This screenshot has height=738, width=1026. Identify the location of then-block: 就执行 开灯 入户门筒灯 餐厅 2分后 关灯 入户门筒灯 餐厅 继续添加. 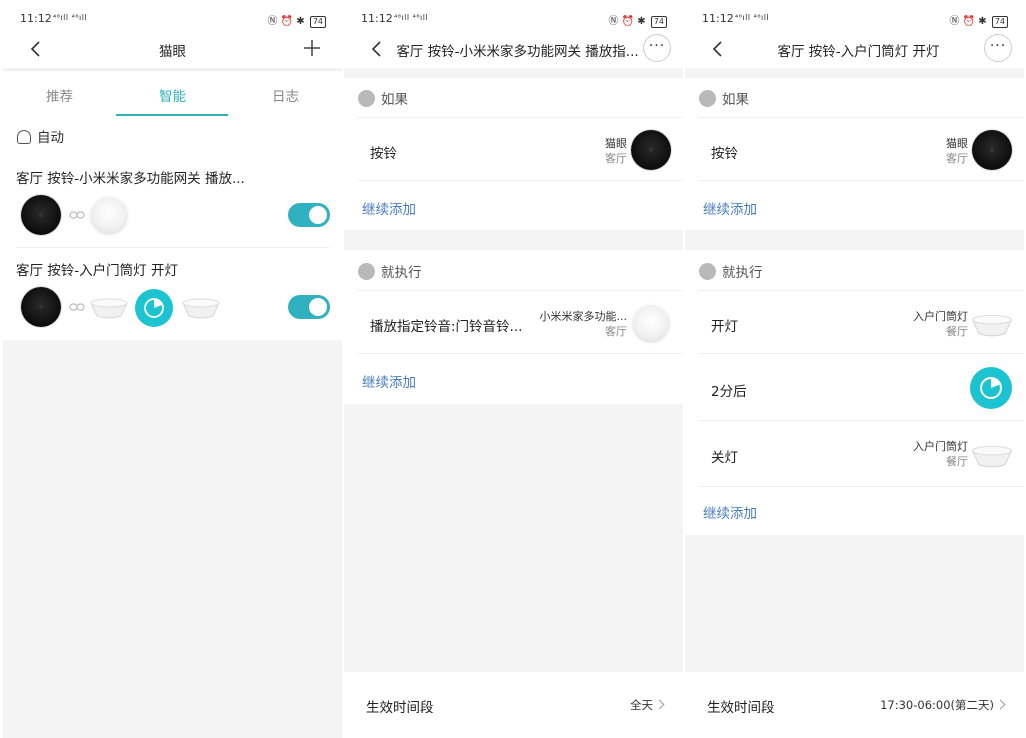
(854, 392).